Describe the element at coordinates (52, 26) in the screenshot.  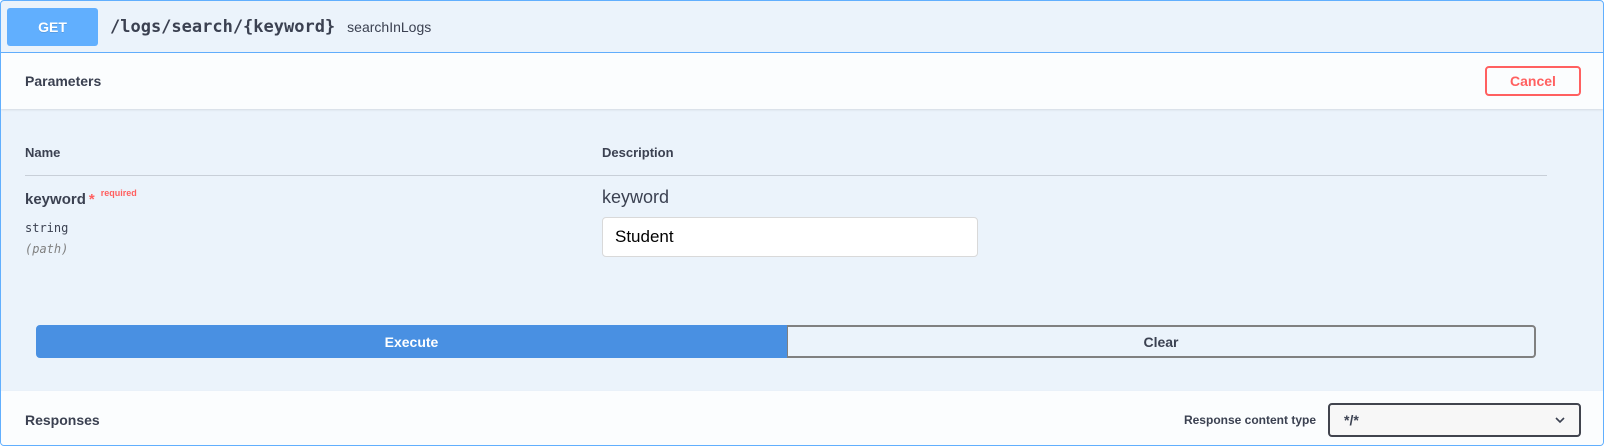
I see `http-method-badge: GET` at that location.